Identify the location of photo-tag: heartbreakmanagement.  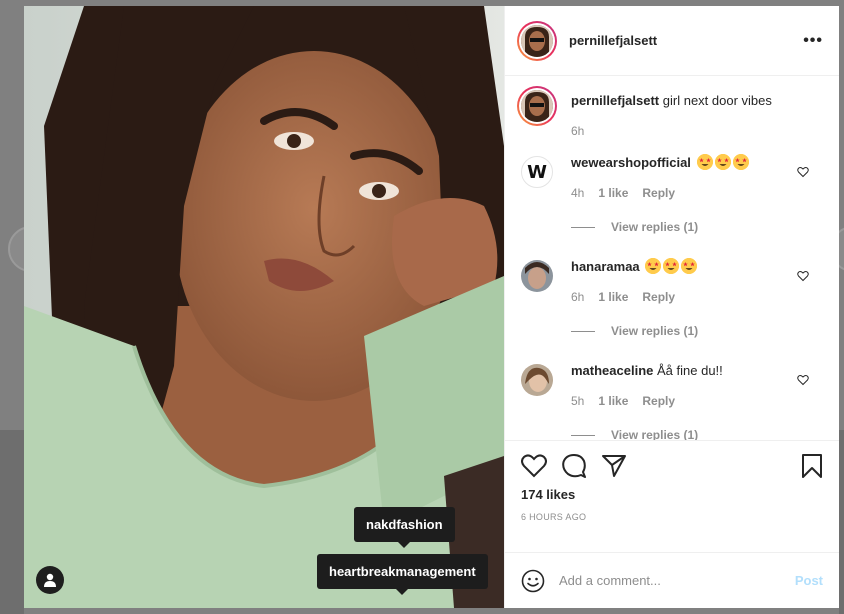
(402, 574).